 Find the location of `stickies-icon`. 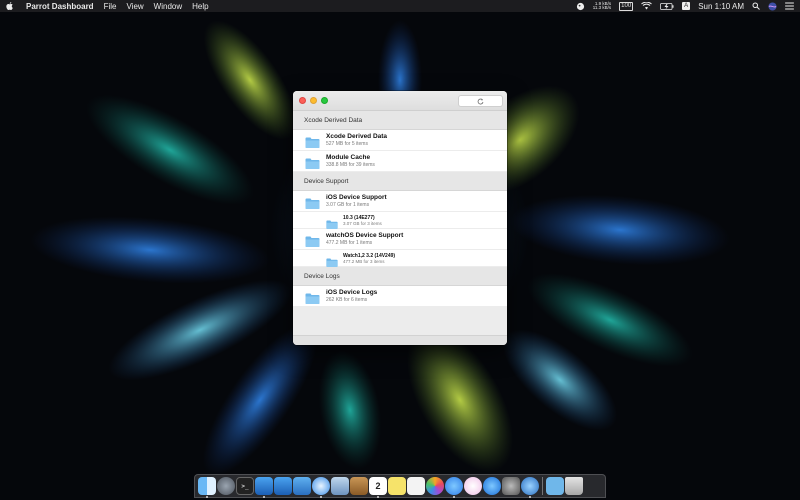

stickies-icon is located at coordinates (397, 486).